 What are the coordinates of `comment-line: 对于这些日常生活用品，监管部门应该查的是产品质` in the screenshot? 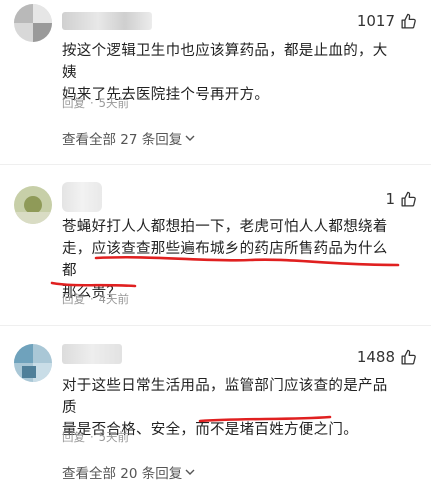 It's located at (225, 397).